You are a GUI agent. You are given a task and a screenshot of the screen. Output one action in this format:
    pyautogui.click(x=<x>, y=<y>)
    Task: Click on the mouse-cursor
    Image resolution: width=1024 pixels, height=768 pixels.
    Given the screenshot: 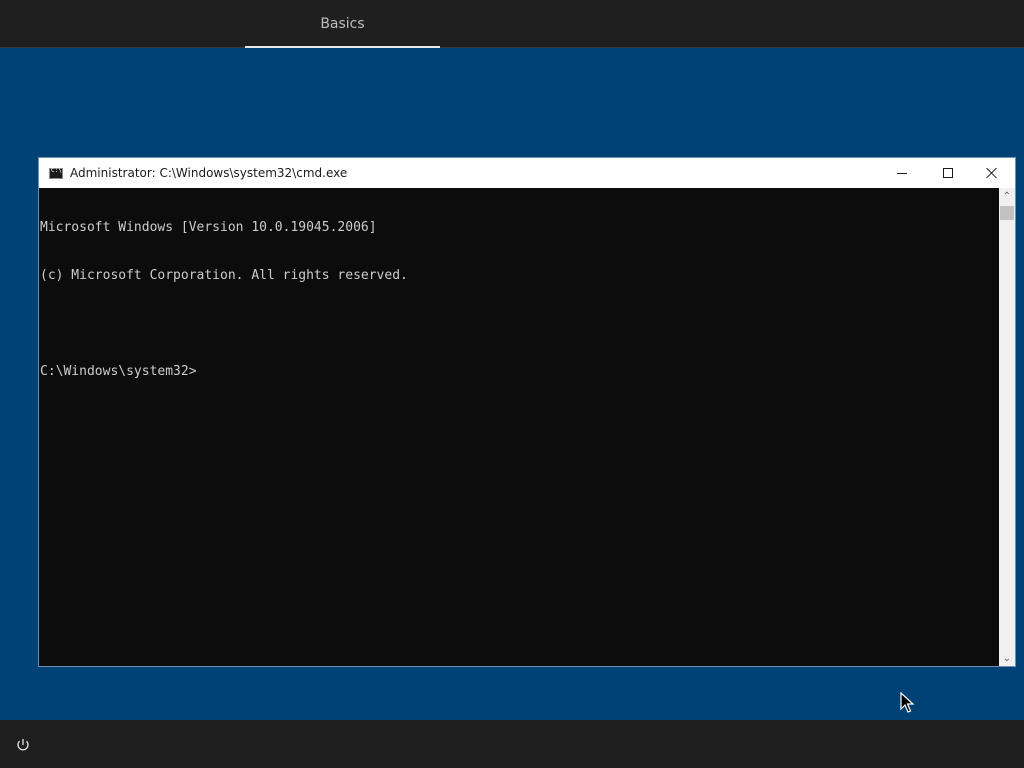 What is the action you would take?
    pyautogui.click(x=907, y=702)
    